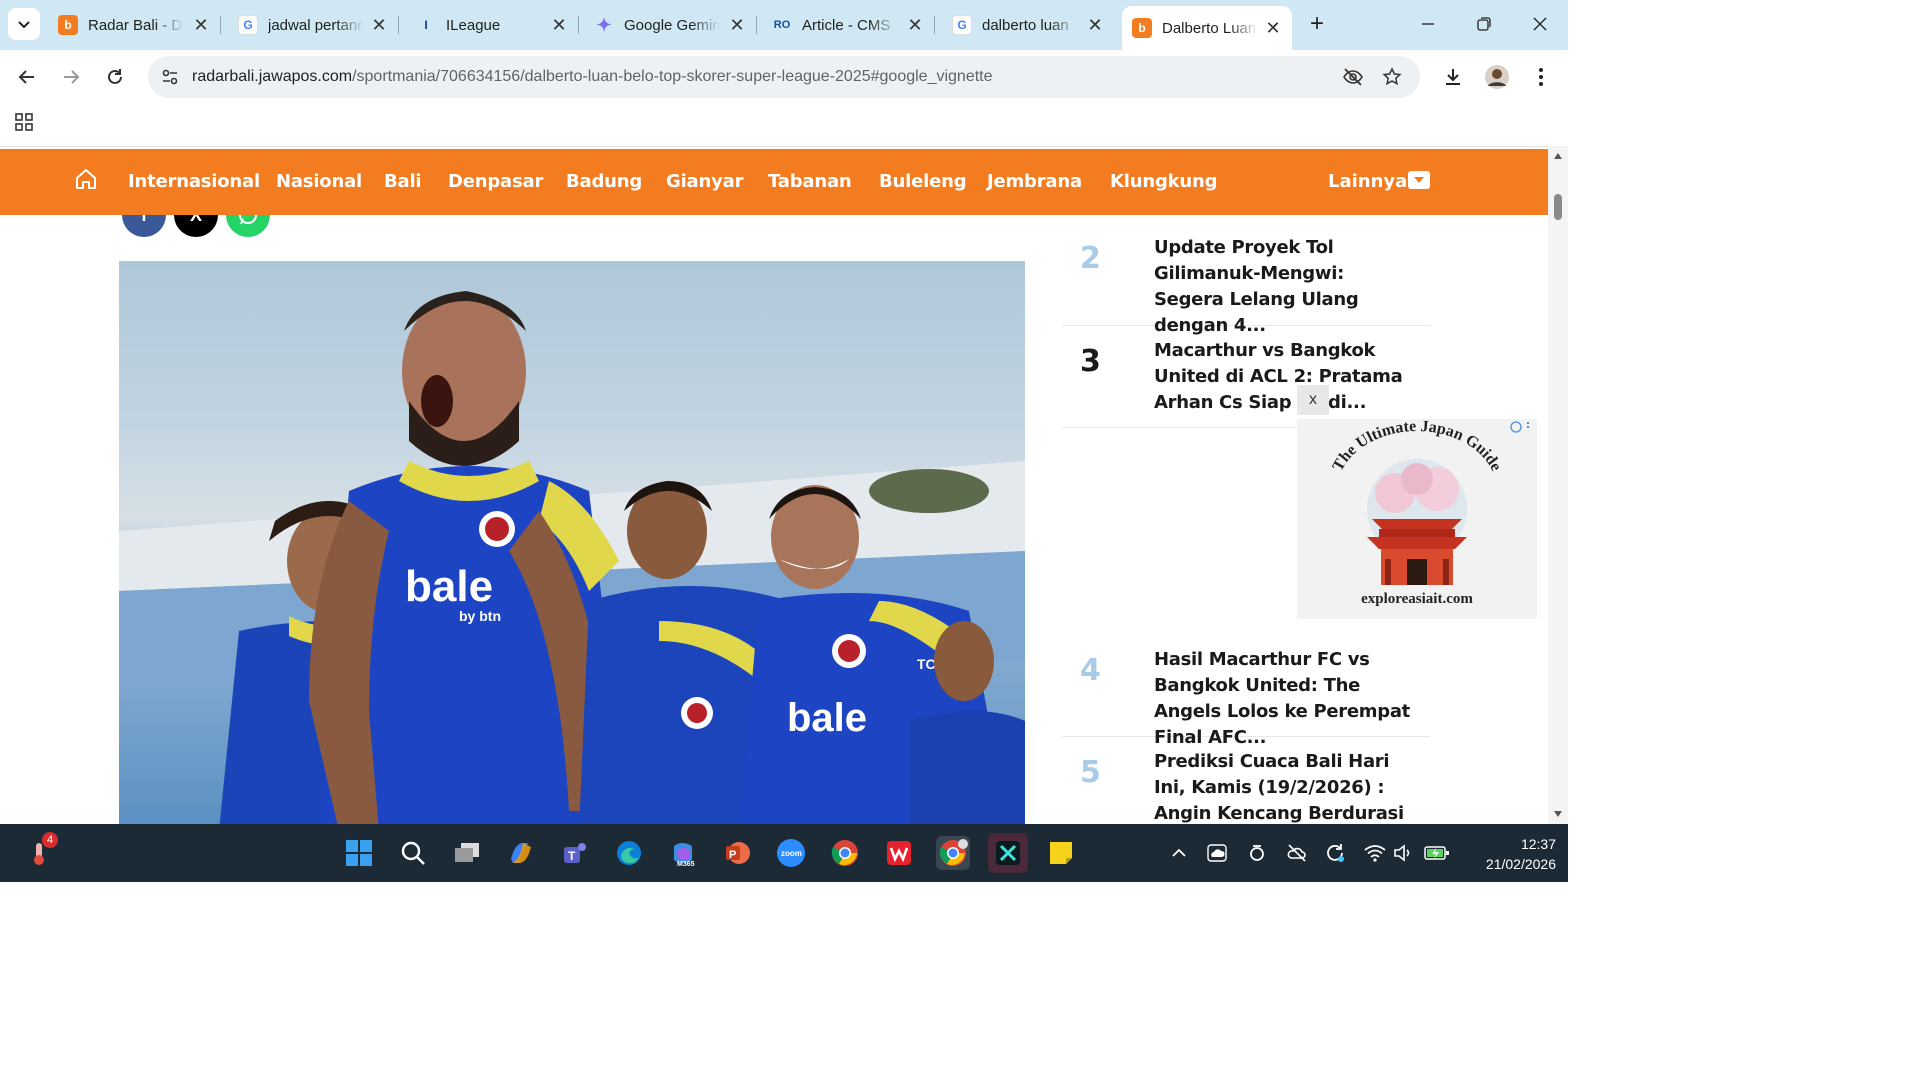  Describe the element at coordinates (1335, 853) in the screenshot. I see `update-tray` at that location.